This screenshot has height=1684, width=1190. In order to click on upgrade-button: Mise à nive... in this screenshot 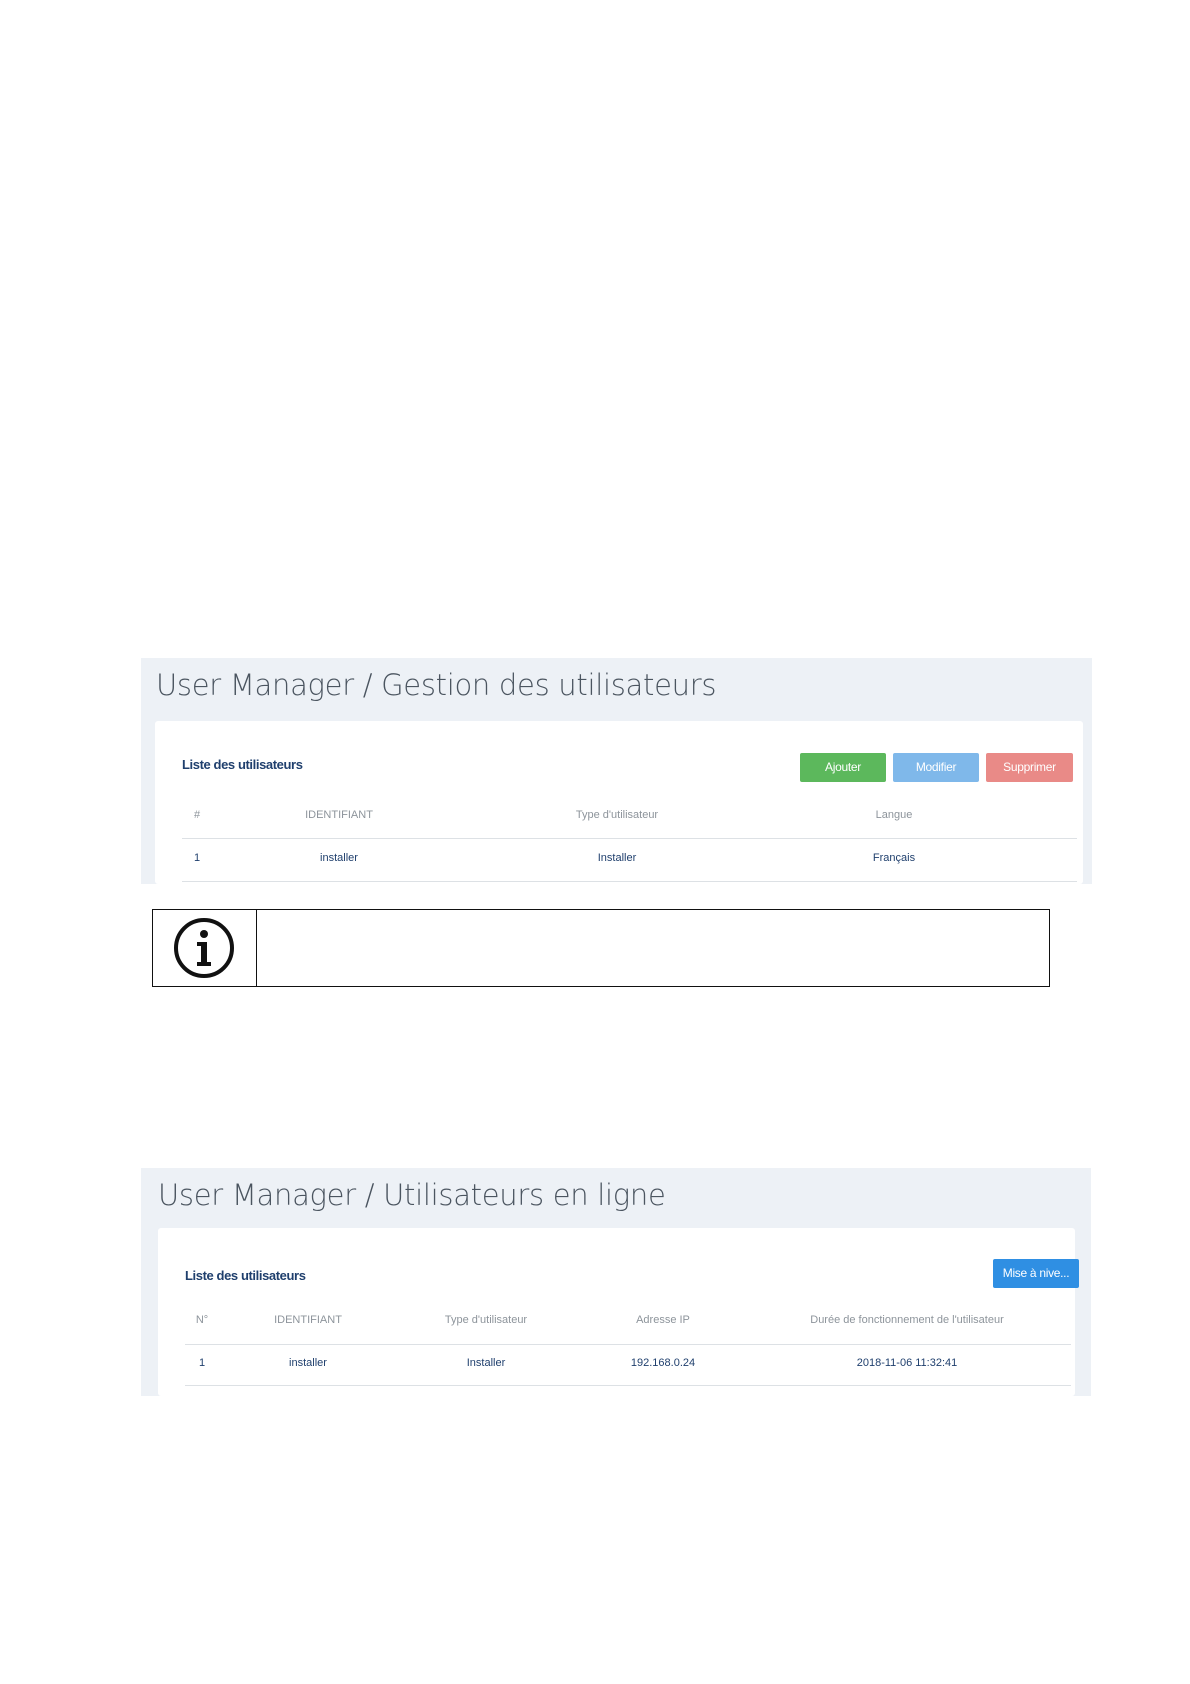, I will do `click(1036, 1273)`.